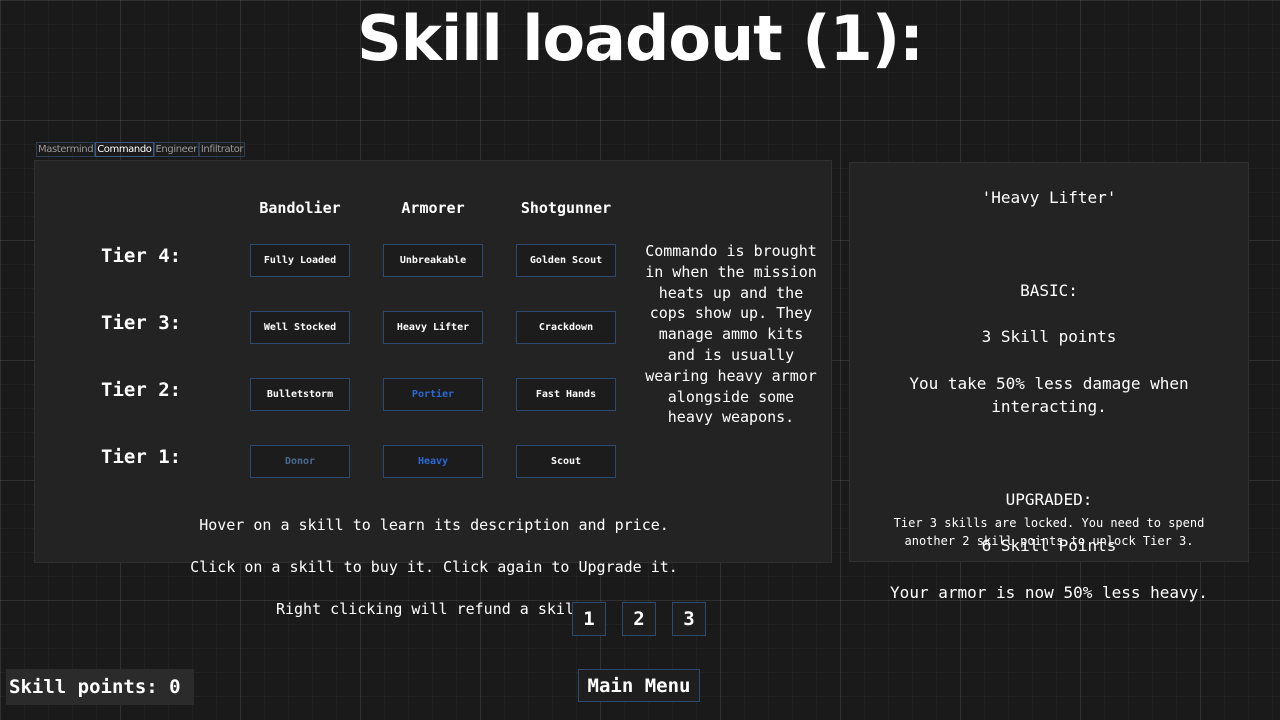  Describe the element at coordinates (300, 208) in the screenshot. I see `column-header-bandolier: Bandolier` at that location.